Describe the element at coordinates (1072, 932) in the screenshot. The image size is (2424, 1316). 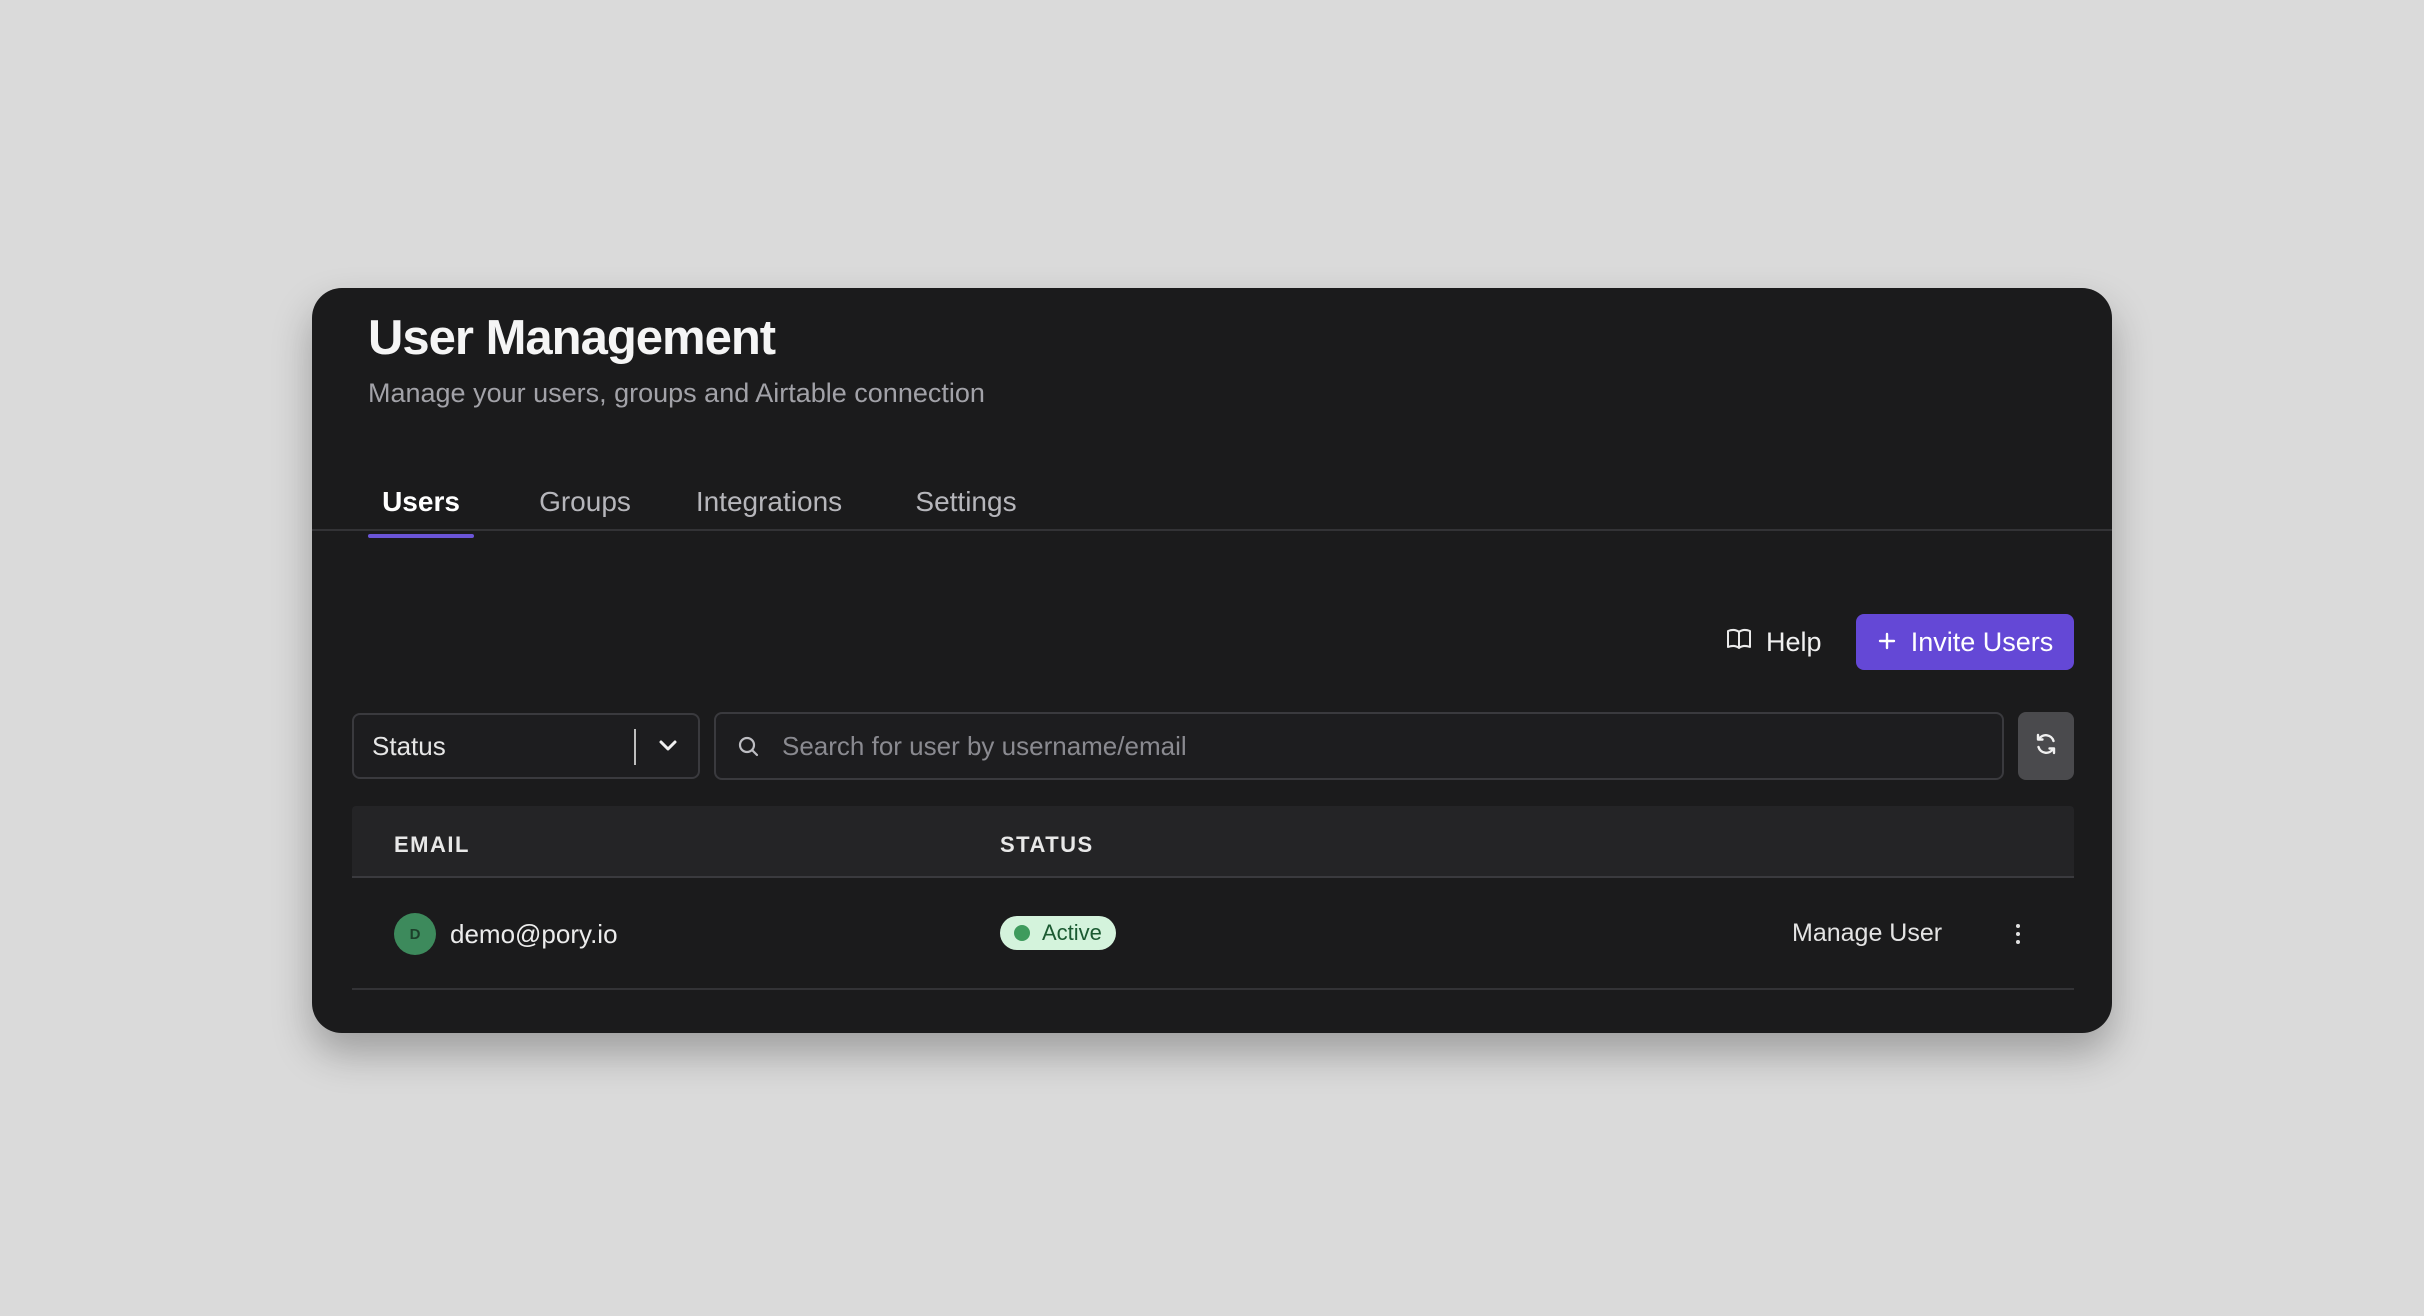
I see `status-badge-label: Active` at that location.